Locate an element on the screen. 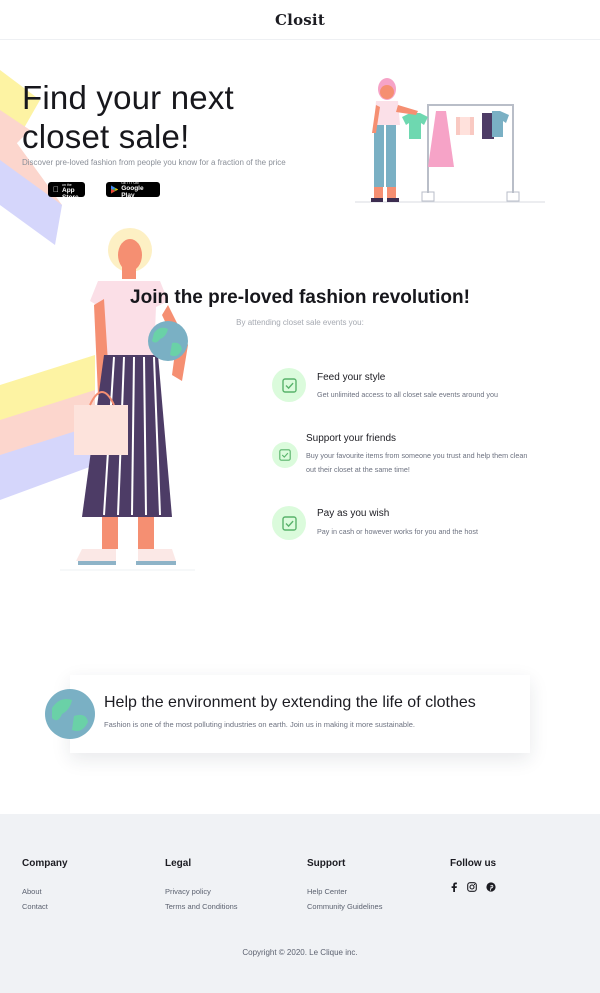 Image resolution: width=600 pixels, height=993 pixels. feature-title: Pay as you wish is located at coordinates (353, 513).